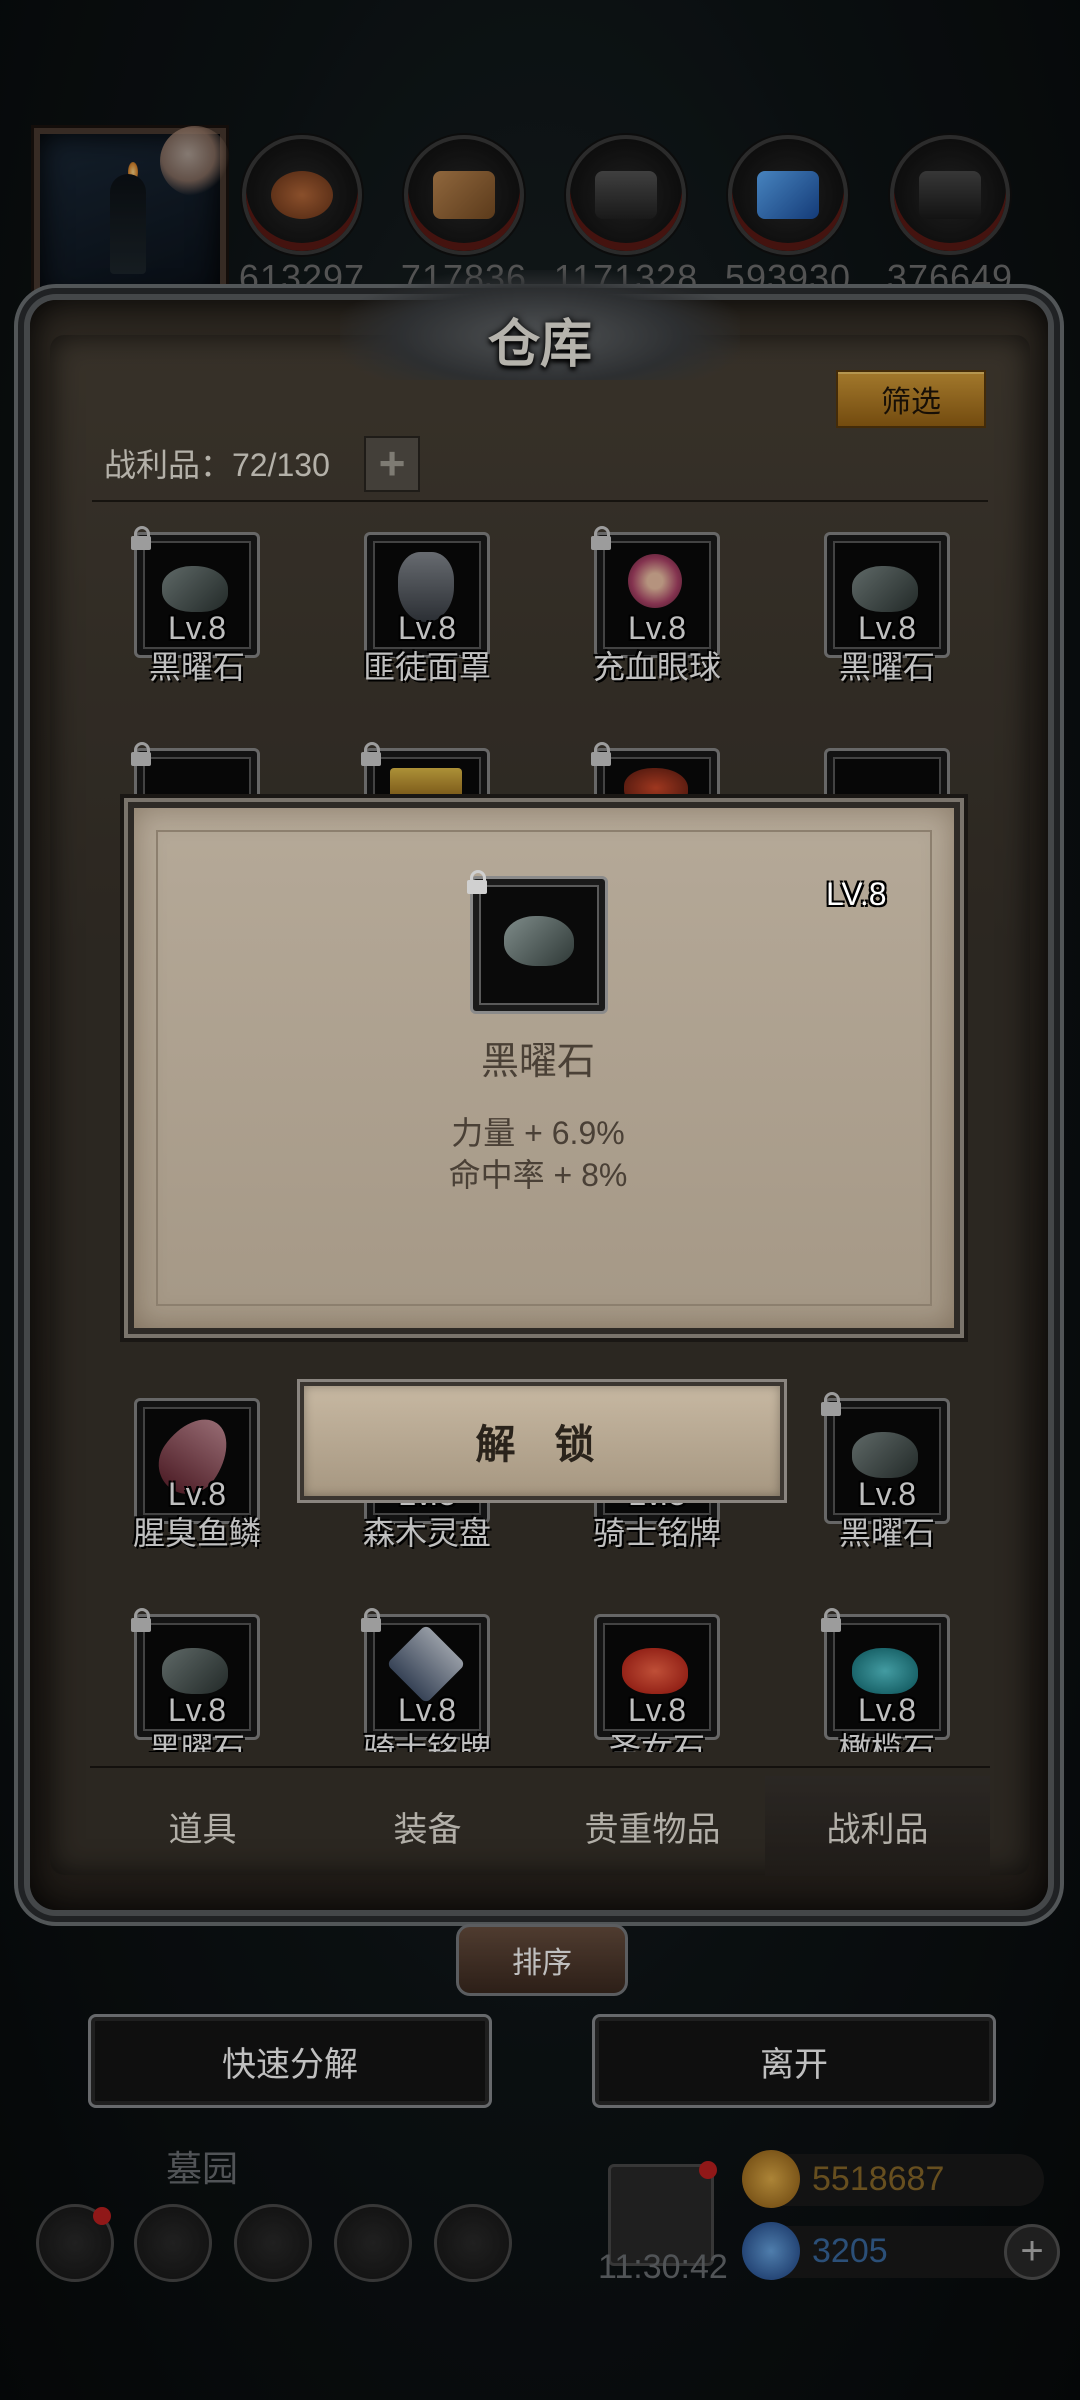 This screenshot has height=2400, width=1080. I want to click on popup-level: LV.8, so click(856, 894).